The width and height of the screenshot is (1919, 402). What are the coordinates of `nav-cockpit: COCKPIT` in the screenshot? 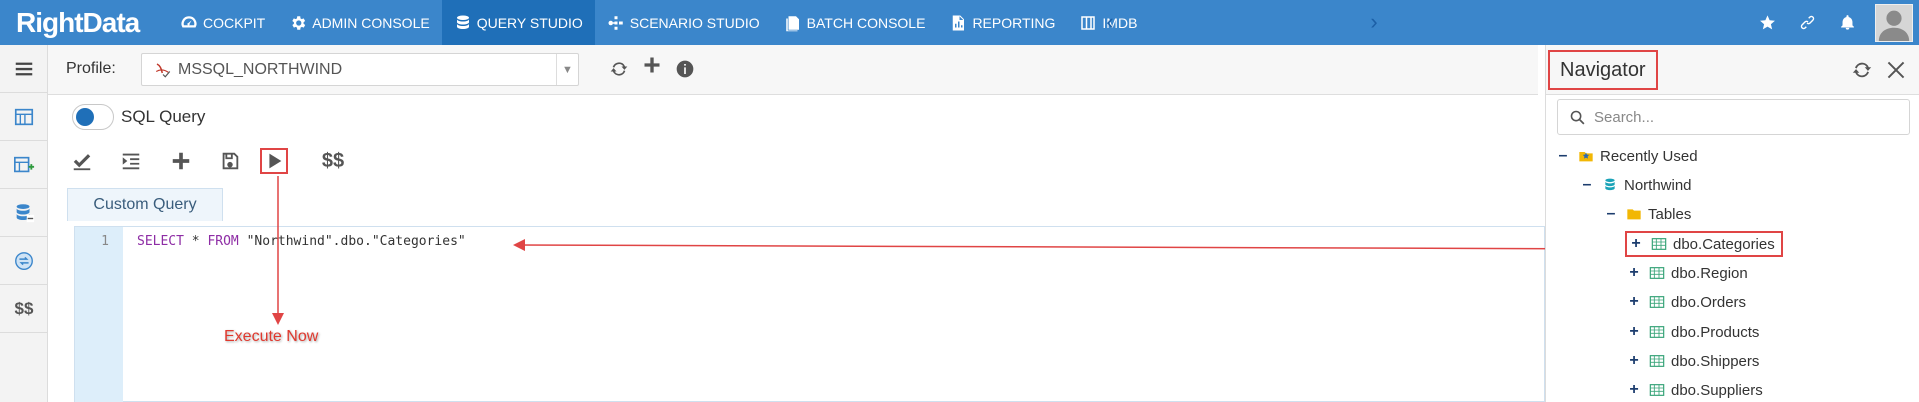 It's located at (222, 22).